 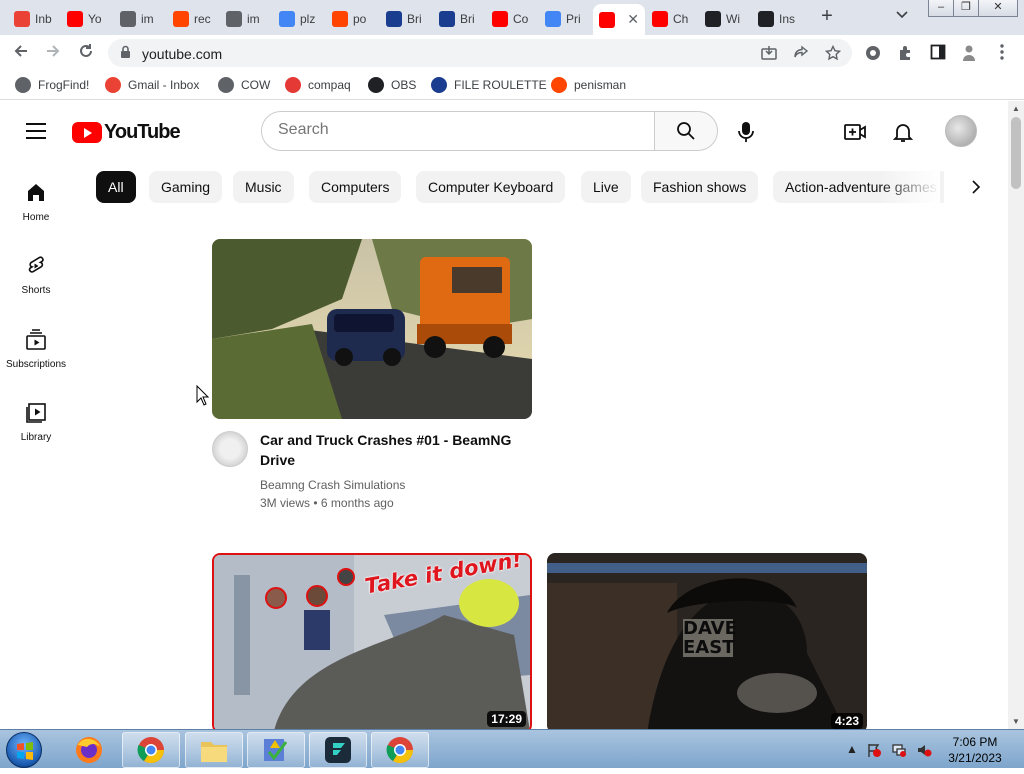 I want to click on chips-next-button, so click(x=976, y=187).